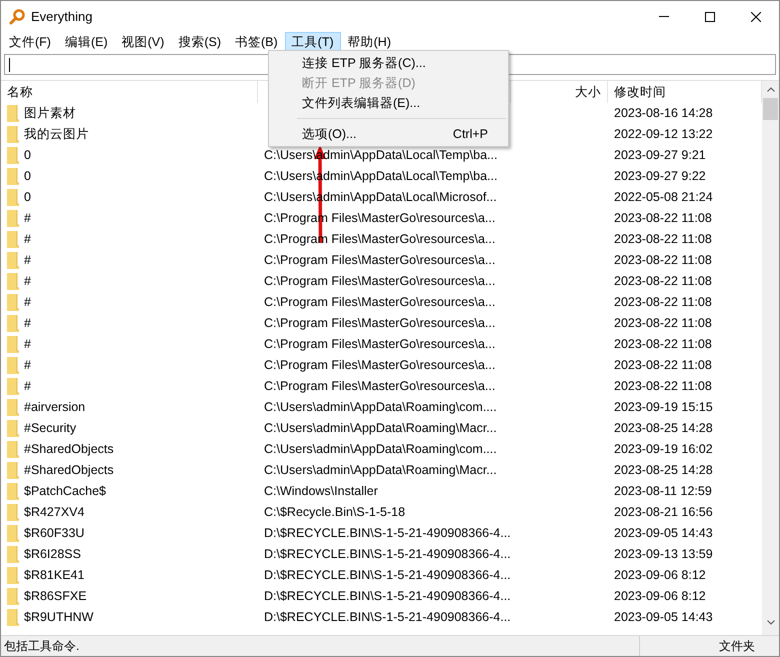 The height and width of the screenshot is (657, 780). What do you see at coordinates (17, 16) in the screenshot?
I see `magnifier-logo-icon` at bounding box center [17, 16].